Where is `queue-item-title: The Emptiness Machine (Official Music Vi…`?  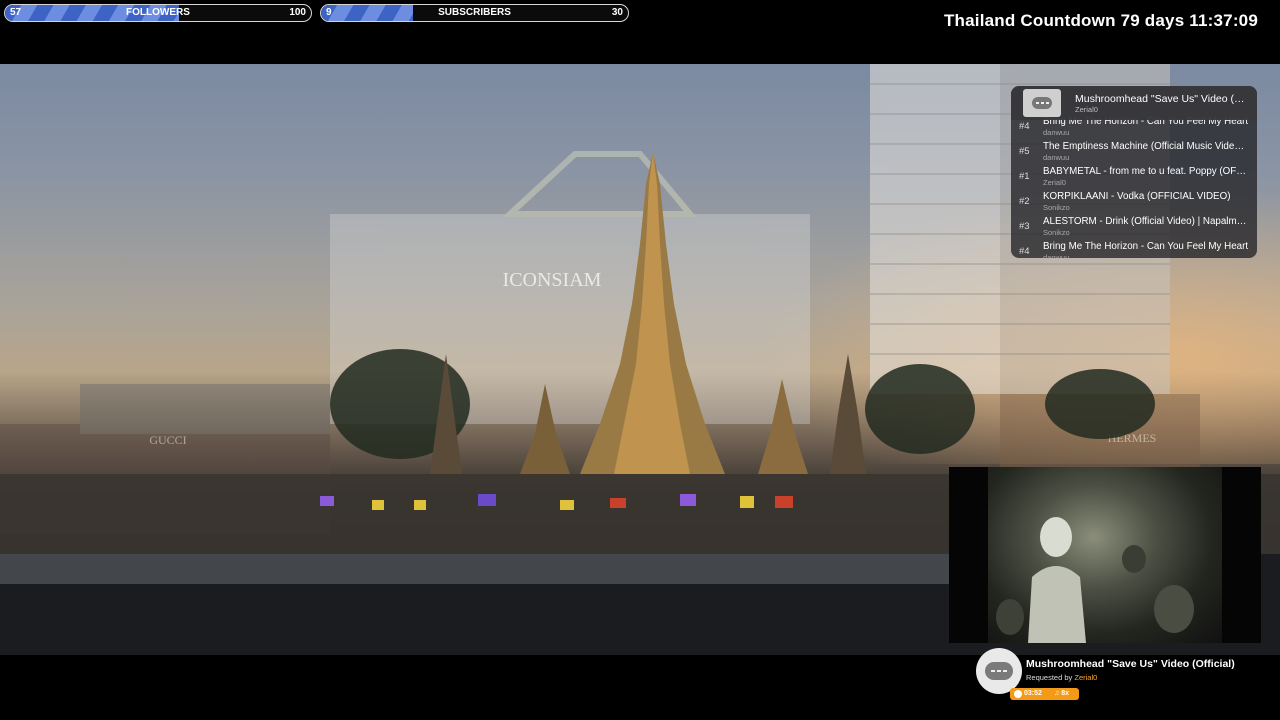
queue-item-title: The Emptiness Machine (Official Music Vi… is located at coordinates (1146, 146).